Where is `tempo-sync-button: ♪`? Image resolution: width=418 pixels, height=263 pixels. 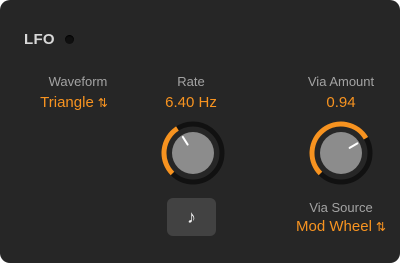 tempo-sync-button: ♪ is located at coordinates (191, 217).